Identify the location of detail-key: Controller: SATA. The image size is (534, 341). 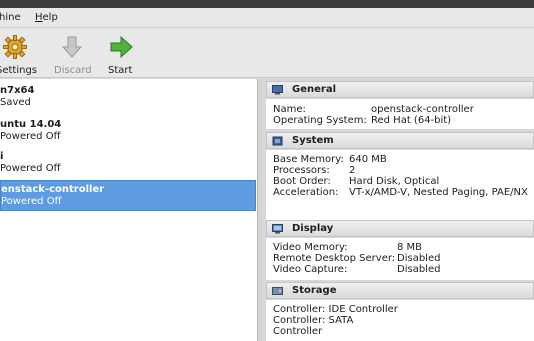
(313, 320).